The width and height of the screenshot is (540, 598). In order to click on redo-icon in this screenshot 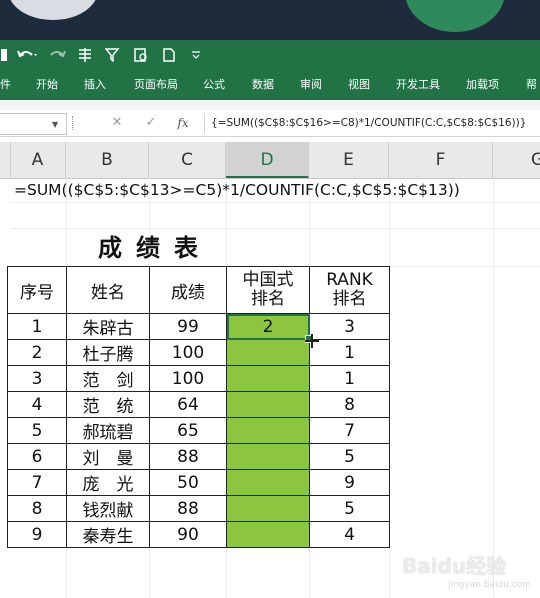, I will do `click(57, 55)`.